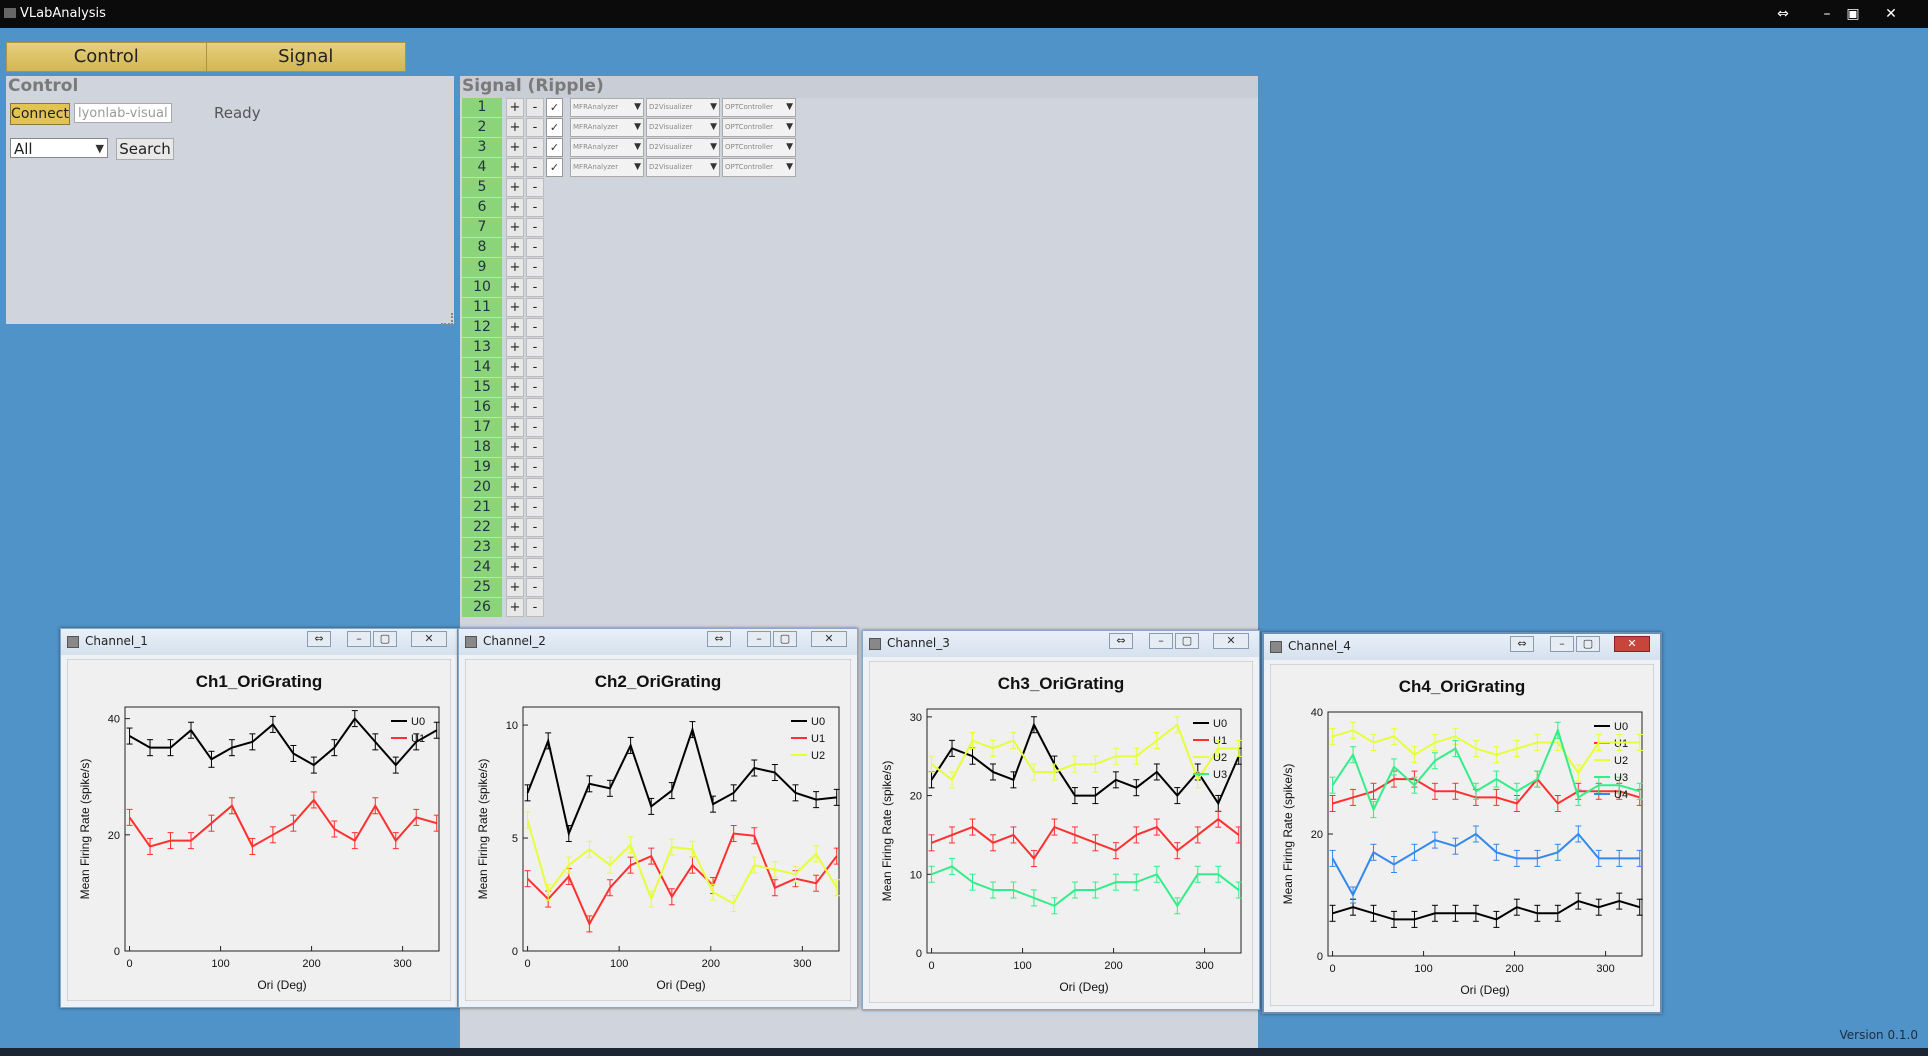 The height and width of the screenshot is (1056, 1928). What do you see at coordinates (482, 527) in the screenshot?
I see `channel-number: 22` at bounding box center [482, 527].